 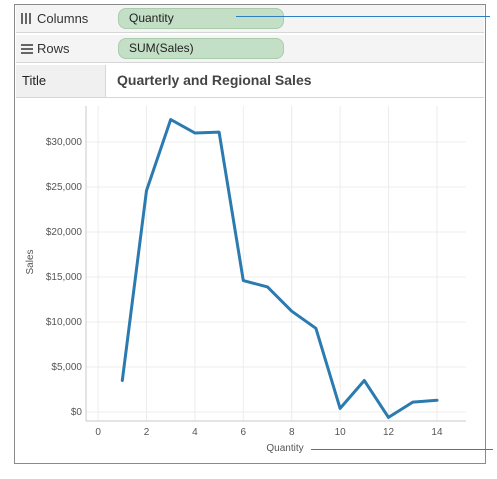 What do you see at coordinates (98, 432) in the screenshot?
I see `x-tick-label: 0` at bounding box center [98, 432].